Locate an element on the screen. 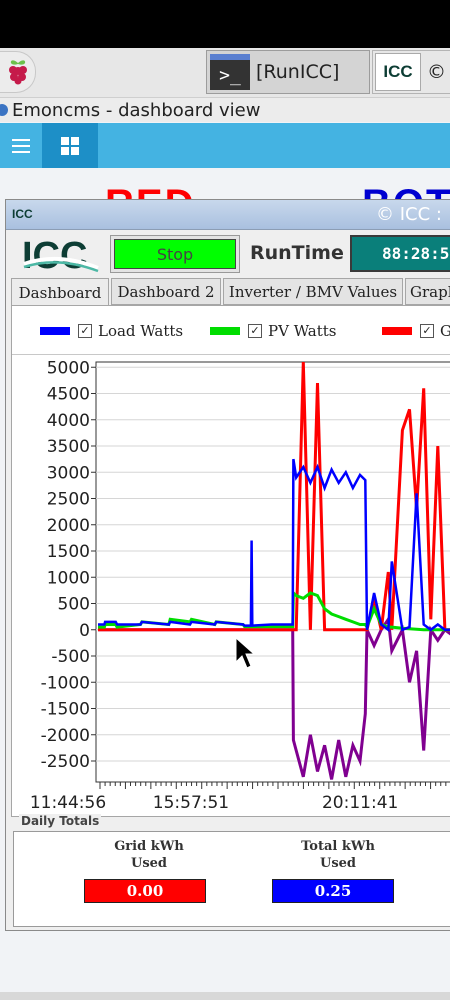 Image resolution: width=450 pixels, height=1000 pixels. raspberry-icon is located at coordinates (17, 72).